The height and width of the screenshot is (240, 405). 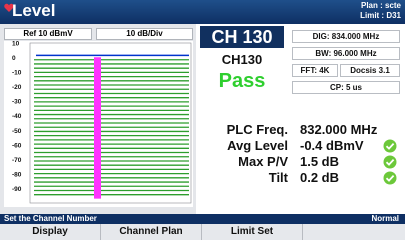 I want to click on y-tick-label: -40, so click(x=17, y=116).